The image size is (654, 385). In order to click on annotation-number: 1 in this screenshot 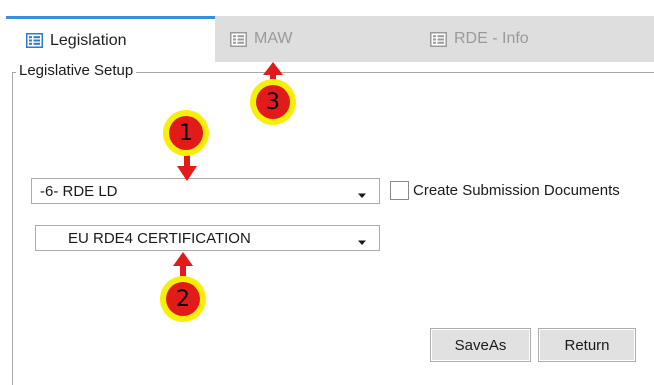, I will do `click(186, 133)`.